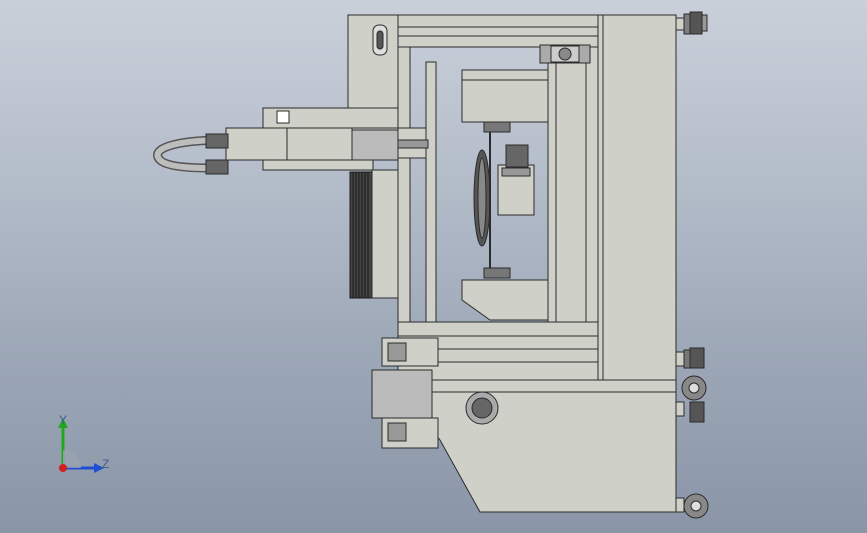 Image resolution: width=867 pixels, height=533 pixels. What do you see at coordinates (404, 192) in the screenshot?
I see `inner-post-left` at bounding box center [404, 192].